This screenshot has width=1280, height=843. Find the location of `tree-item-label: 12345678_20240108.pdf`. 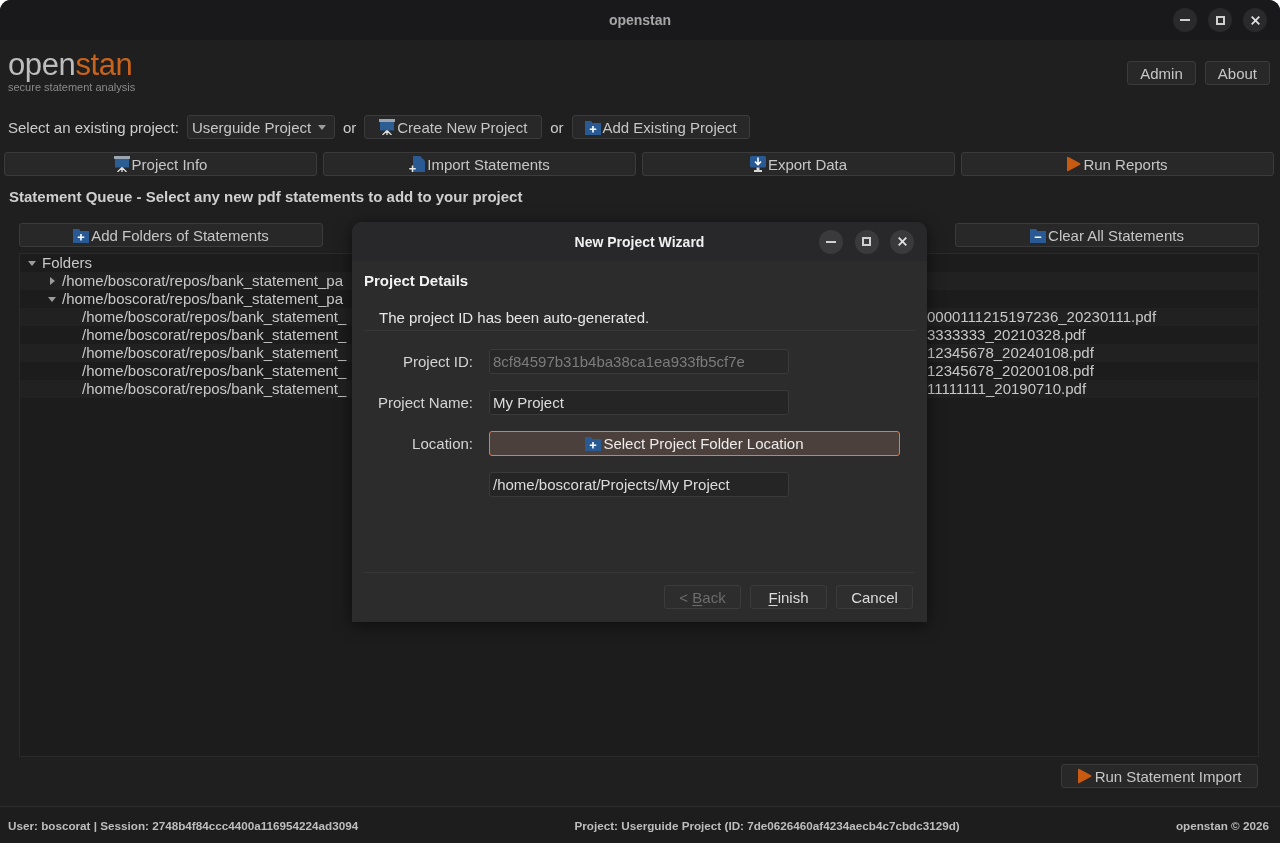

tree-item-label: 12345678_20240108.pdf is located at coordinates (1010, 353).